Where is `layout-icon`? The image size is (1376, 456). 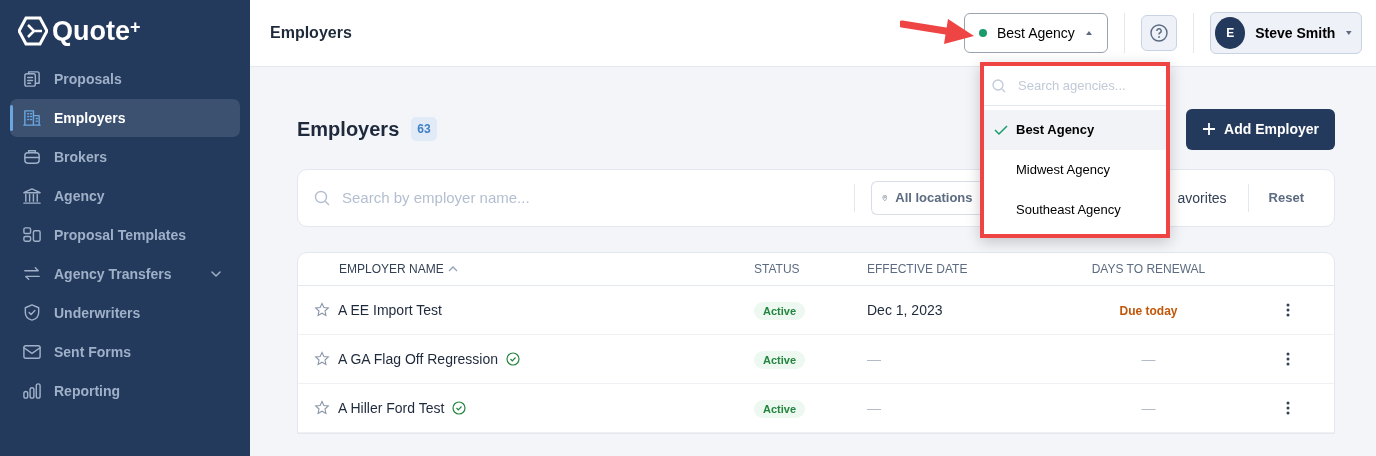 layout-icon is located at coordinates (32, 235).